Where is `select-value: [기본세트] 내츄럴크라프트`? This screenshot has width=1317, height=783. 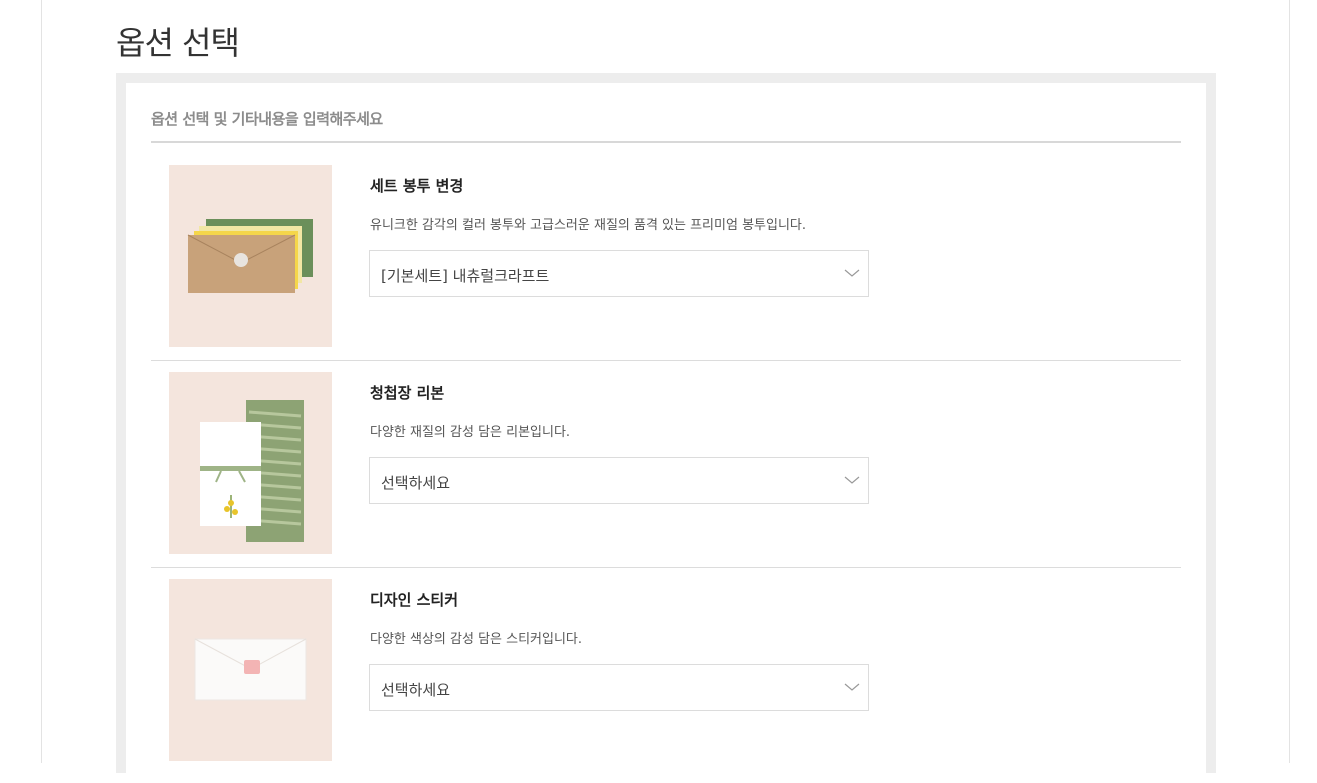 select-value: [기본세트] 내츄럴크라프트 is located at coordinates (465, 276).